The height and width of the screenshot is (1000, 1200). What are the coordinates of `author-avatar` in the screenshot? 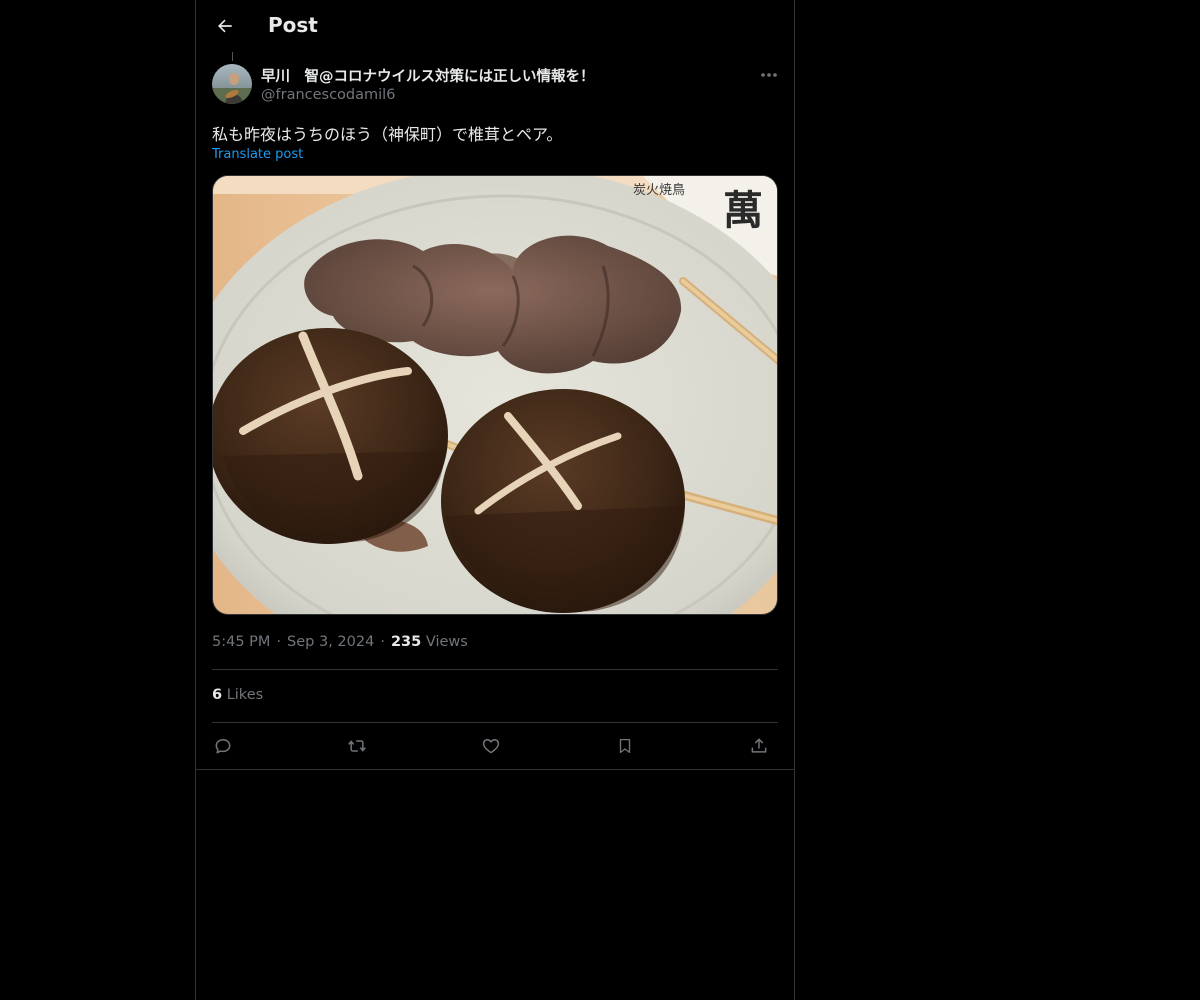 It's located at (232, 84).